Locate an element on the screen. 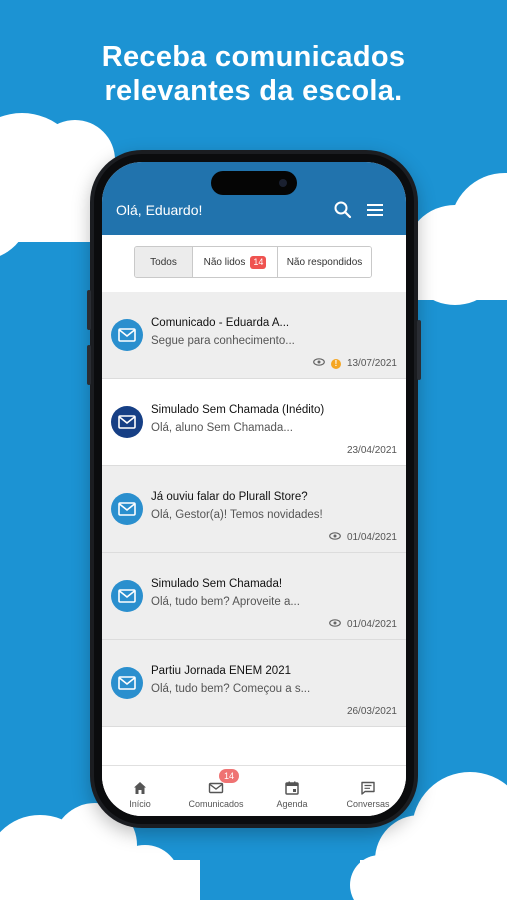 This screenshot has height=900, width=507. message-meta: 23/04/2021 is located at coordinates (372, 450).